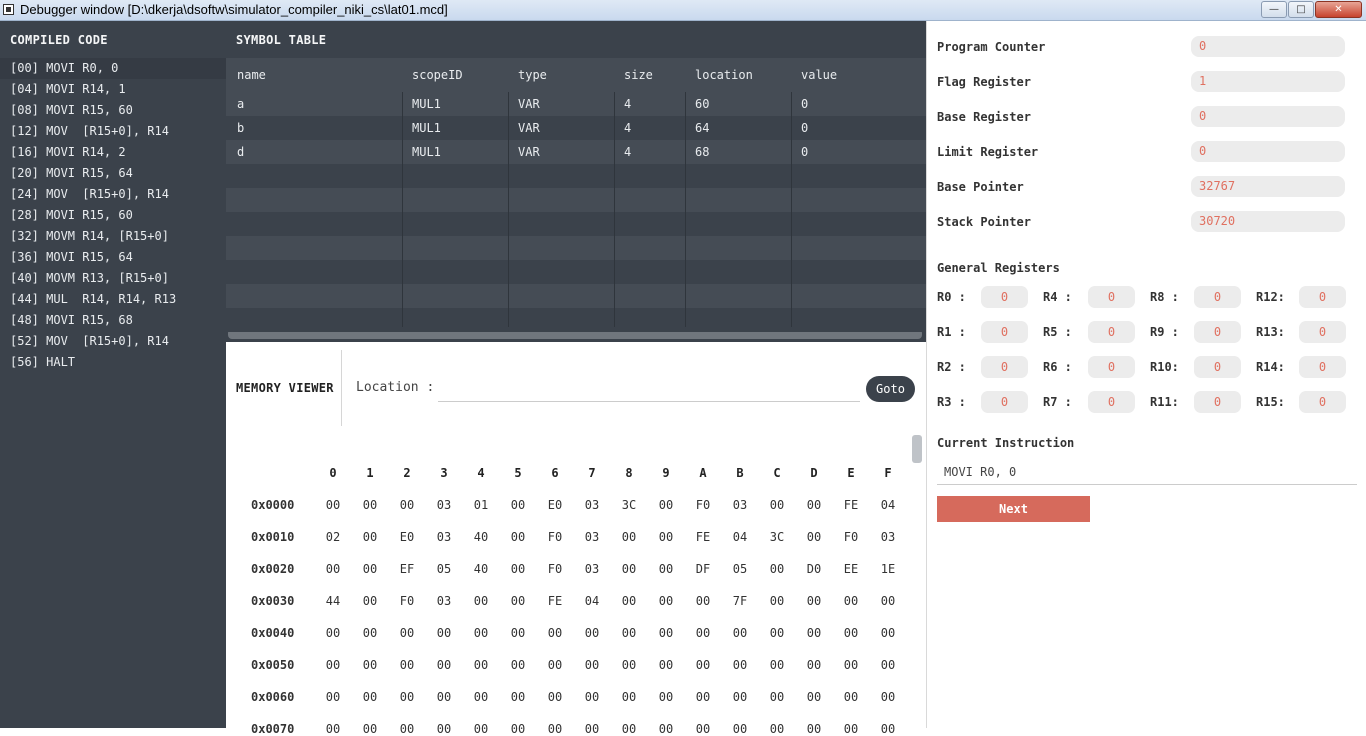  What do you see at coordinates (951, 332) in the screenshot?
I see `register-r1-label: R1 :` at bounding box center [951, 332].